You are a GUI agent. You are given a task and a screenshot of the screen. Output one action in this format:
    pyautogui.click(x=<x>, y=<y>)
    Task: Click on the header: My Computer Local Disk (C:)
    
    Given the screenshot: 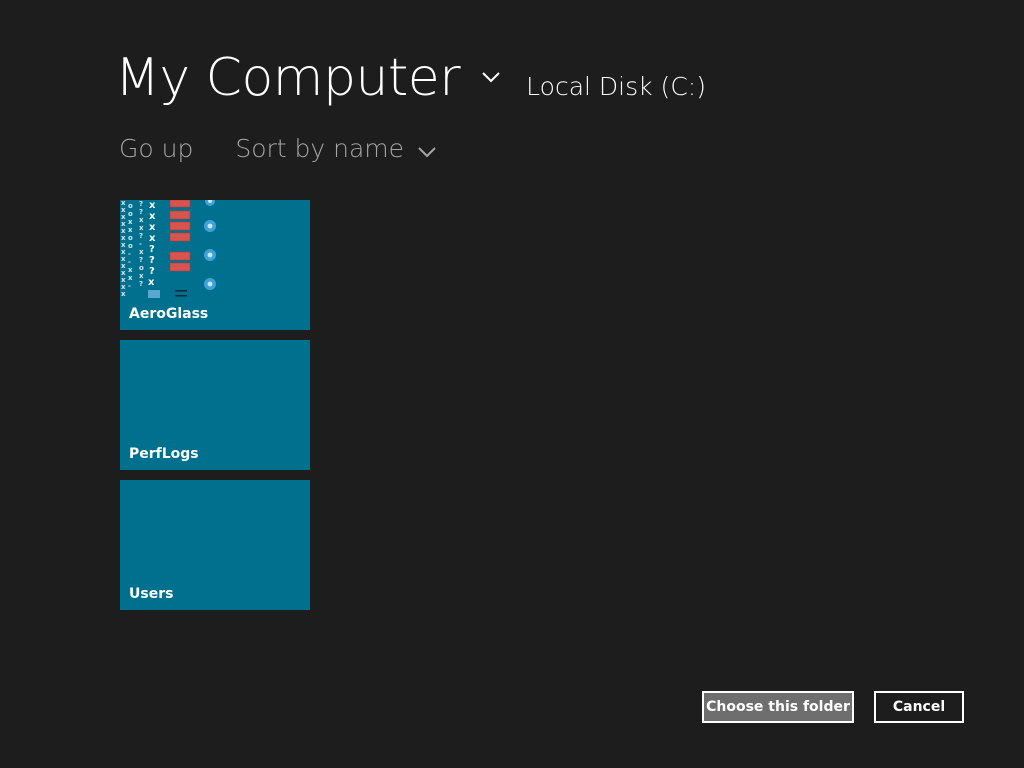 What is the action you would take?
    pyautogui.click(x=410, y=78)
    